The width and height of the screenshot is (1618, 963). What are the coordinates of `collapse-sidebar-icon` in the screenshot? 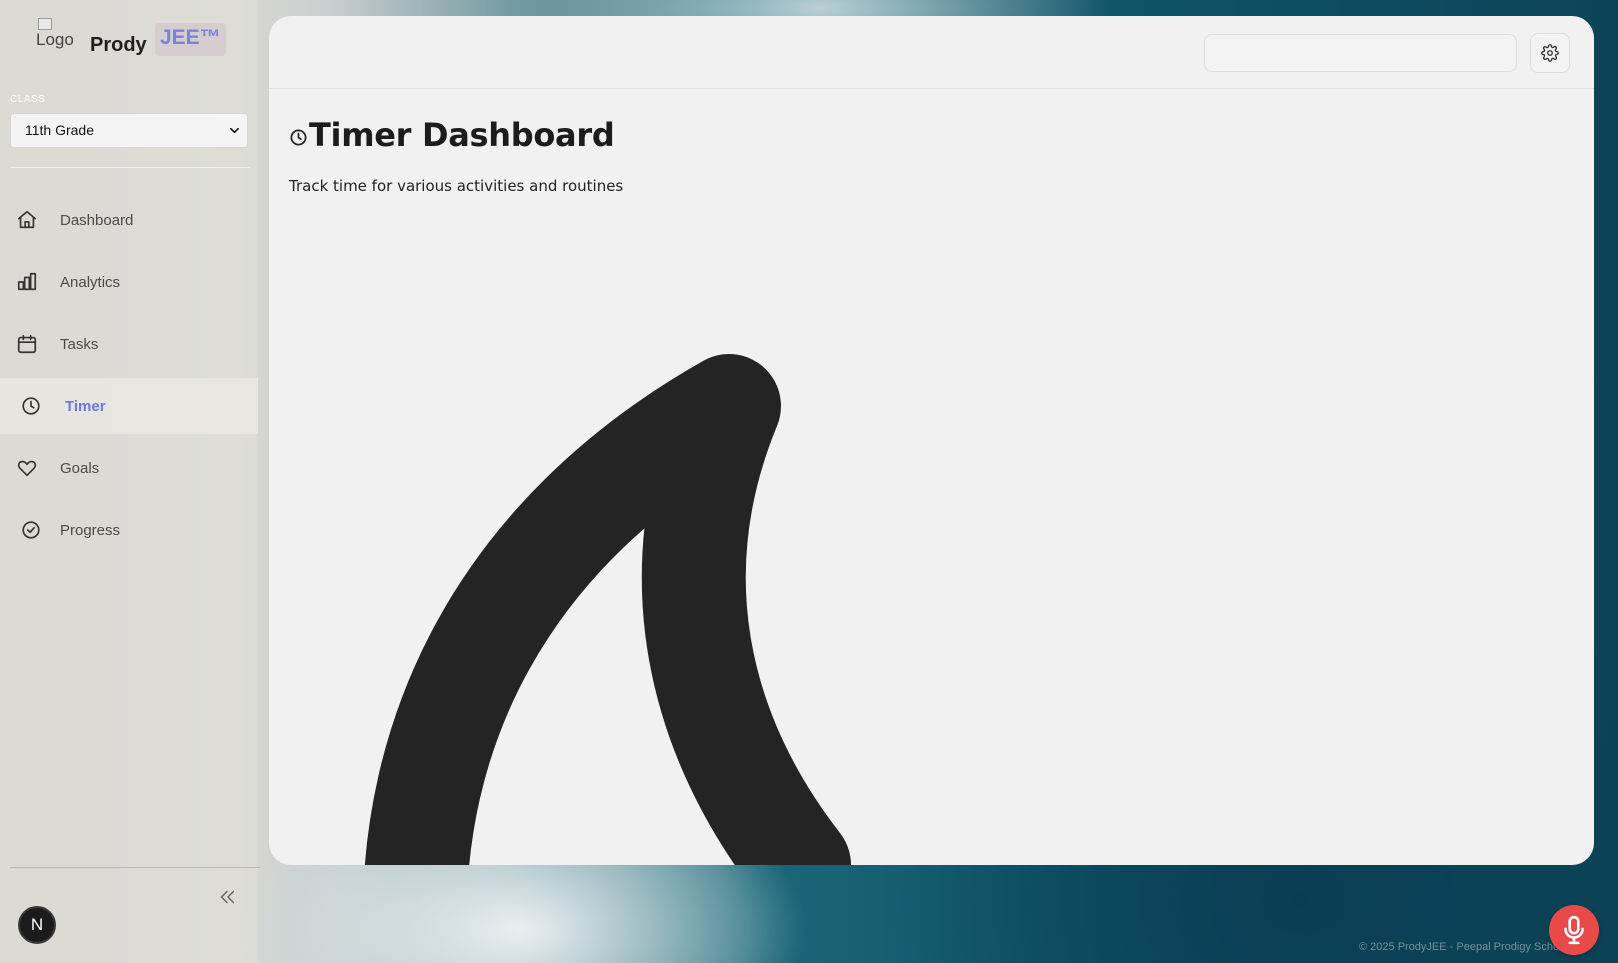 It's located at (227, 897).